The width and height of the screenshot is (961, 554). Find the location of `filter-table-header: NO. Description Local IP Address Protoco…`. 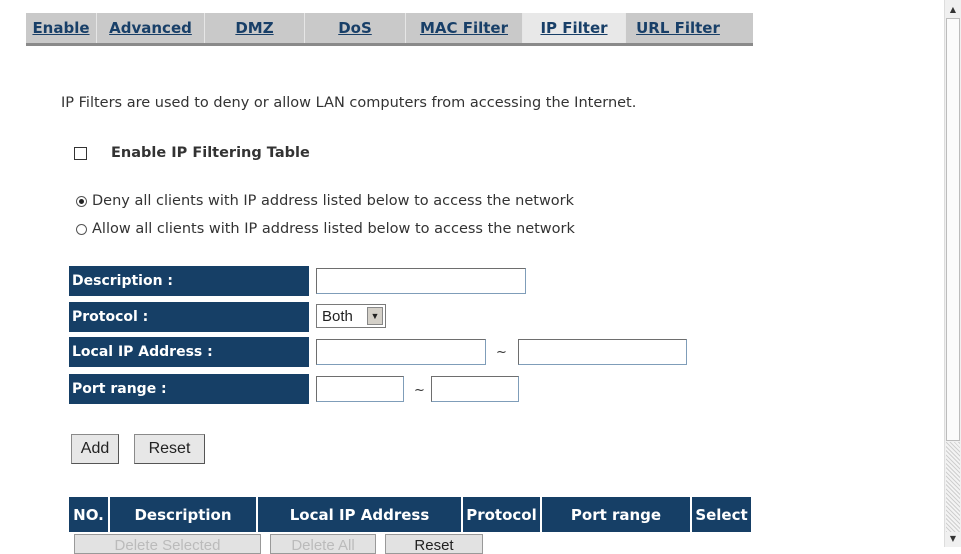

filter-table-header: NO. Description Local IP Address Protoco… is located at coordinates (410, 514).